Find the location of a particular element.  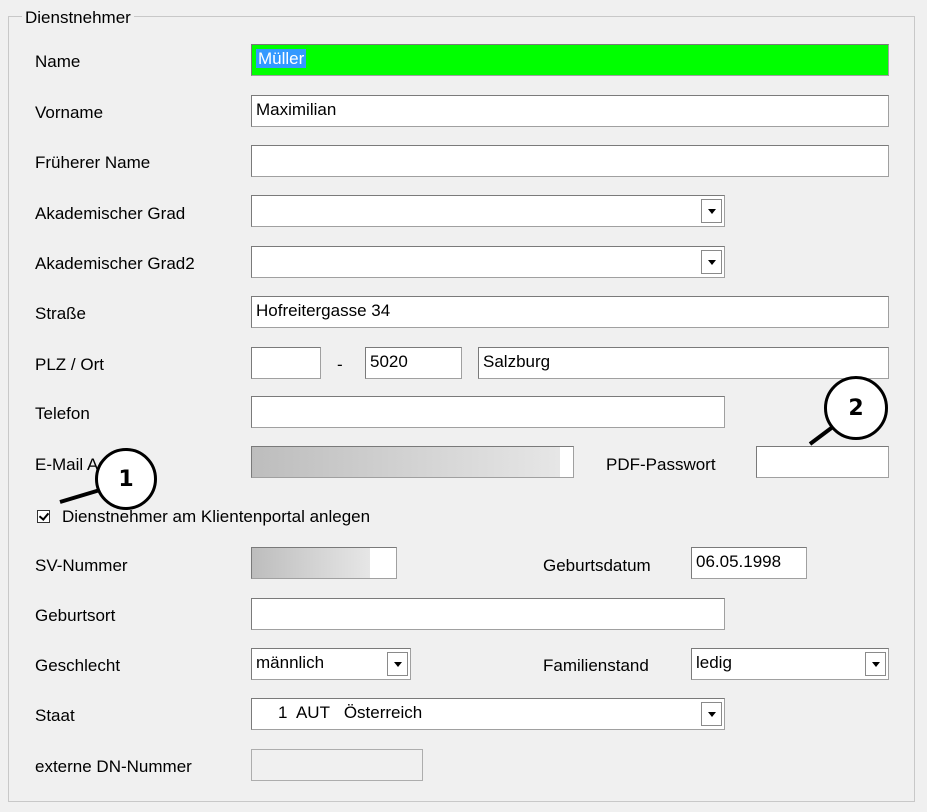

callout-1-number: 1 is located at coordinates (126, 479).